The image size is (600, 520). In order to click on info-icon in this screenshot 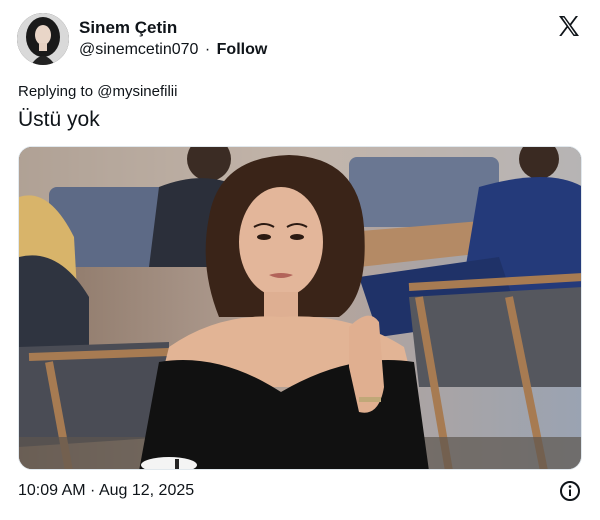, I will do `click(570, 491)`.